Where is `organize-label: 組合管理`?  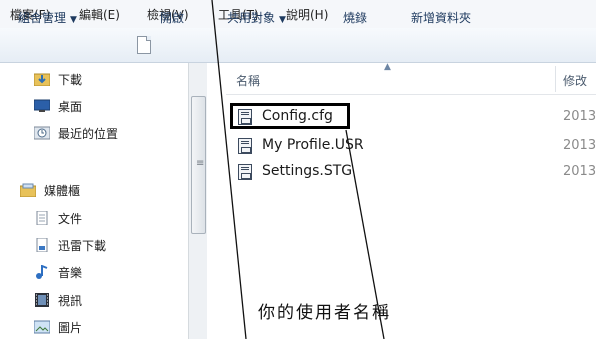
organize-label: 組合管理 is located at coordinates (42, 18).